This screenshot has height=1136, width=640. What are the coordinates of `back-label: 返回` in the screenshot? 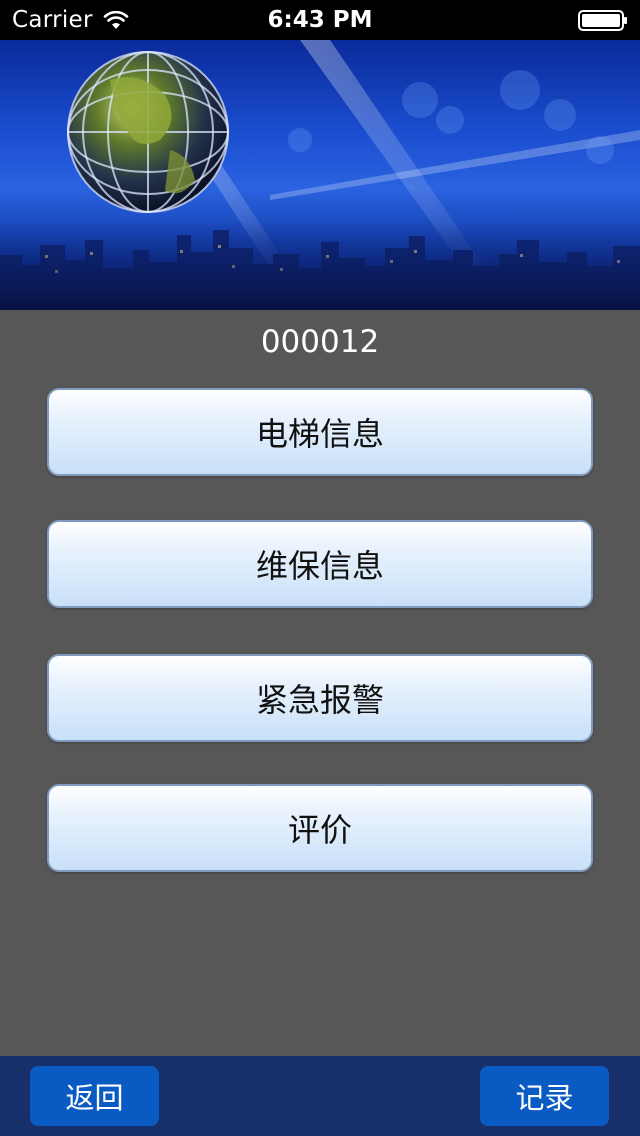 It's located at (94, 1098).